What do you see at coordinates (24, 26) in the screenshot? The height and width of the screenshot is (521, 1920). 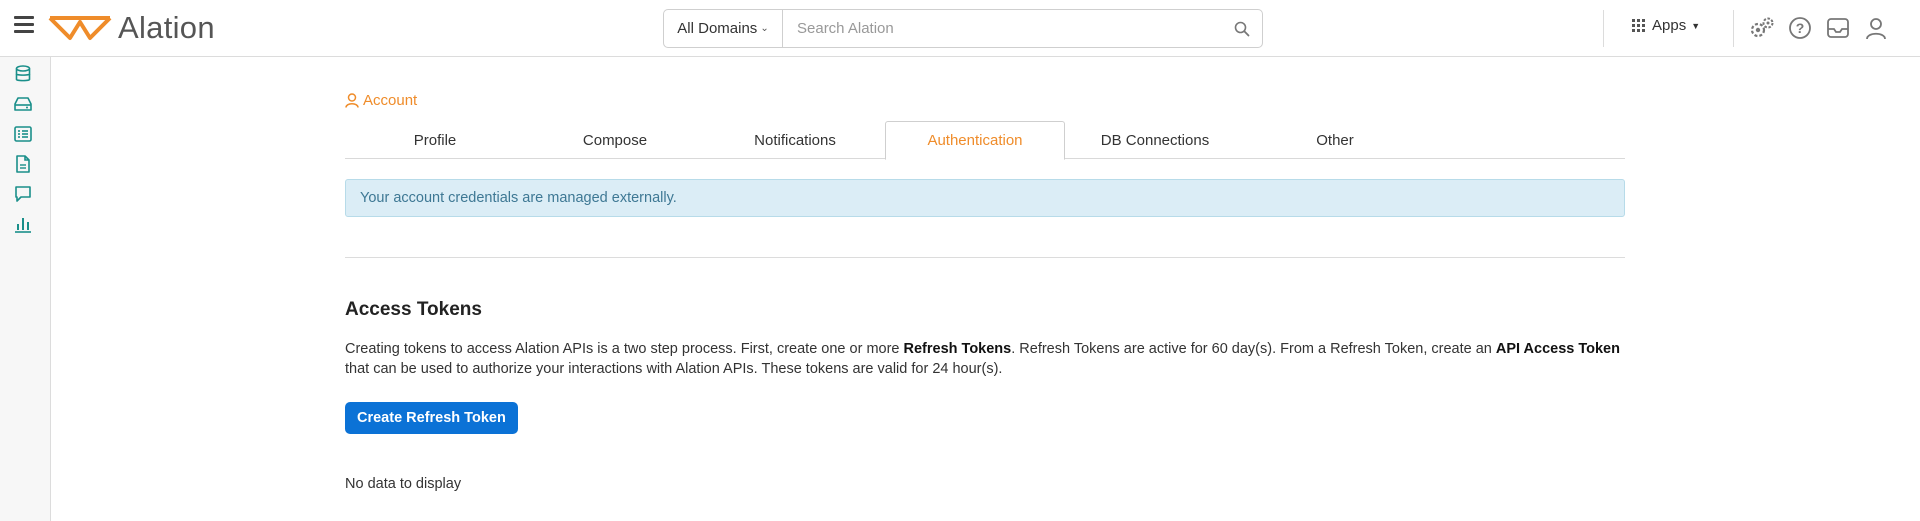 I see `menu-icon` at bounding box center [24, 26].